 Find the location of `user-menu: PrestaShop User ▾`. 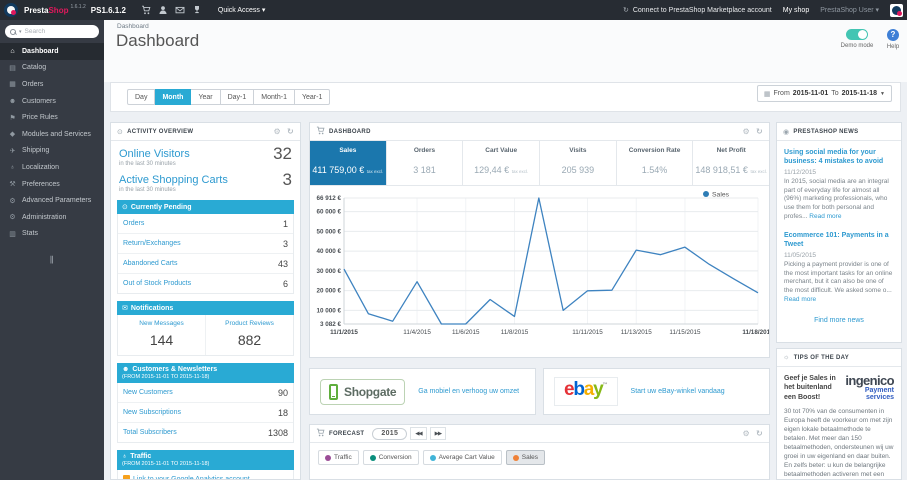

user-menu: PrestaShop User ▾ is located at coordinates (849, 10).